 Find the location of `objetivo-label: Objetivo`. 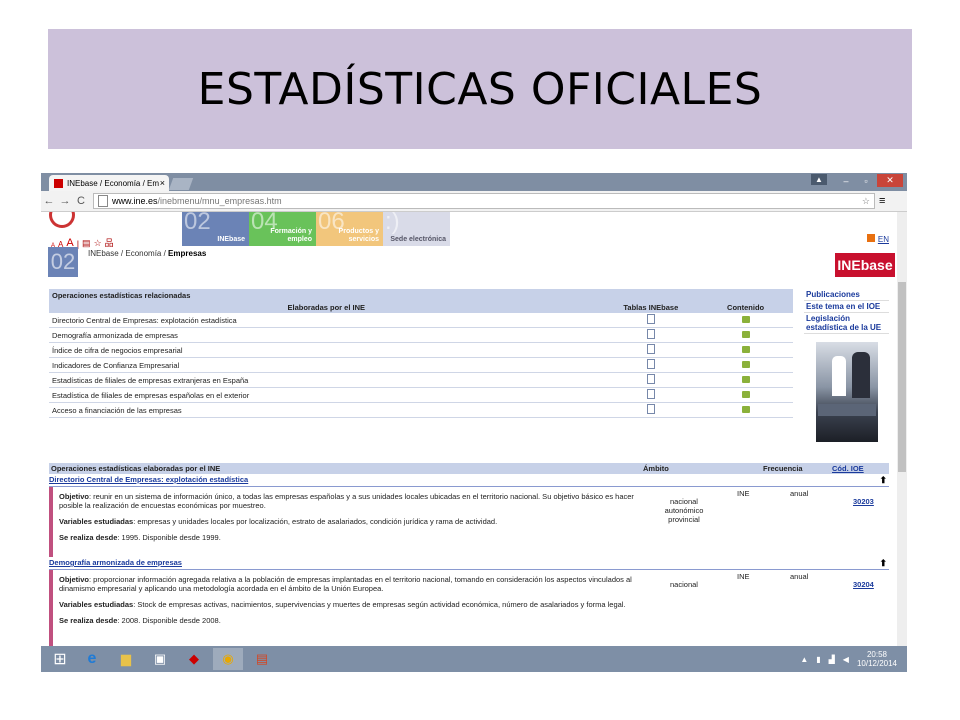

objetivo-label: Objetivo is located at coordinates (74, 579).